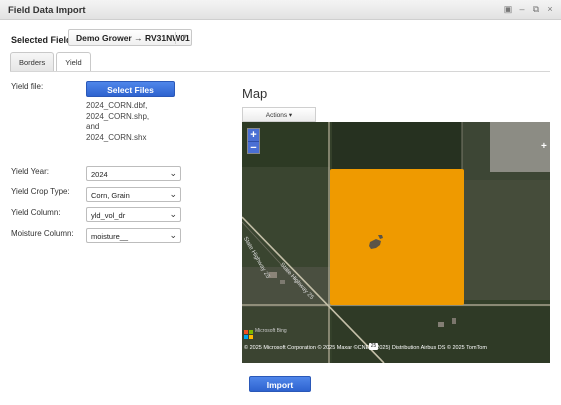  I want to click on yield-year-select: 2024 ⌄, so click(133, 173).